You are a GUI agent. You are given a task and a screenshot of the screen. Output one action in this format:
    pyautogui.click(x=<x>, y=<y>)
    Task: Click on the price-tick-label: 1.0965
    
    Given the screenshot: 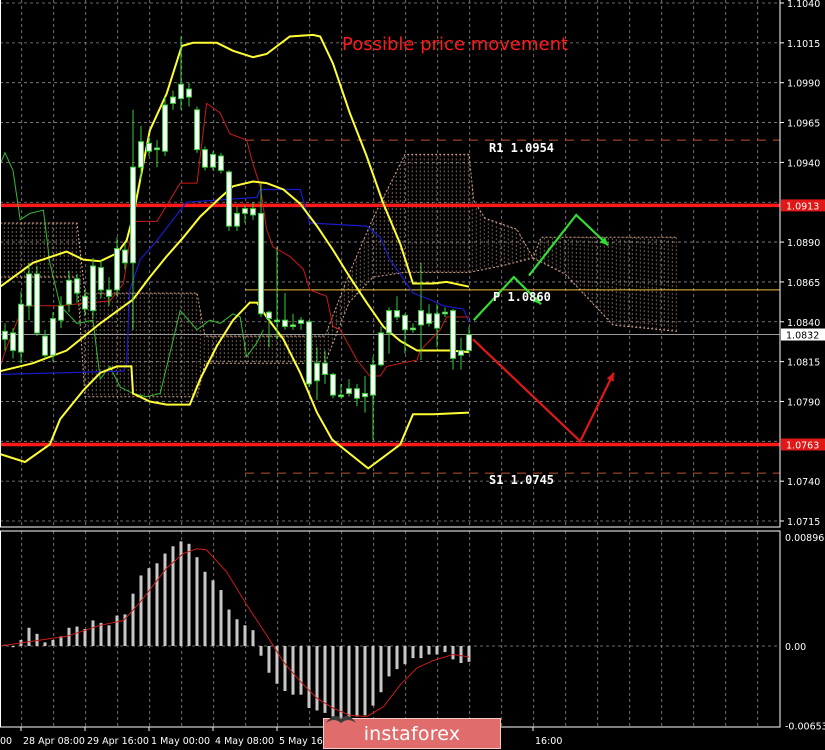 What is the action you would take?
    pyautogui.click(x=803, y=124)
    